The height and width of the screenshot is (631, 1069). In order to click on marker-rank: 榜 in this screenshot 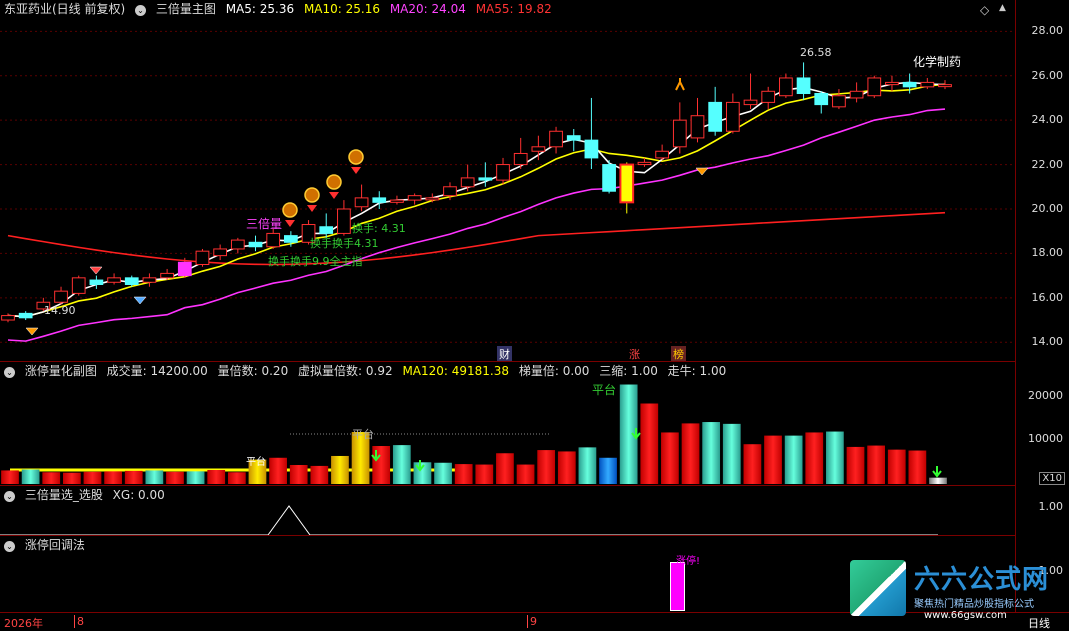, I will do `click(678, 353)`.